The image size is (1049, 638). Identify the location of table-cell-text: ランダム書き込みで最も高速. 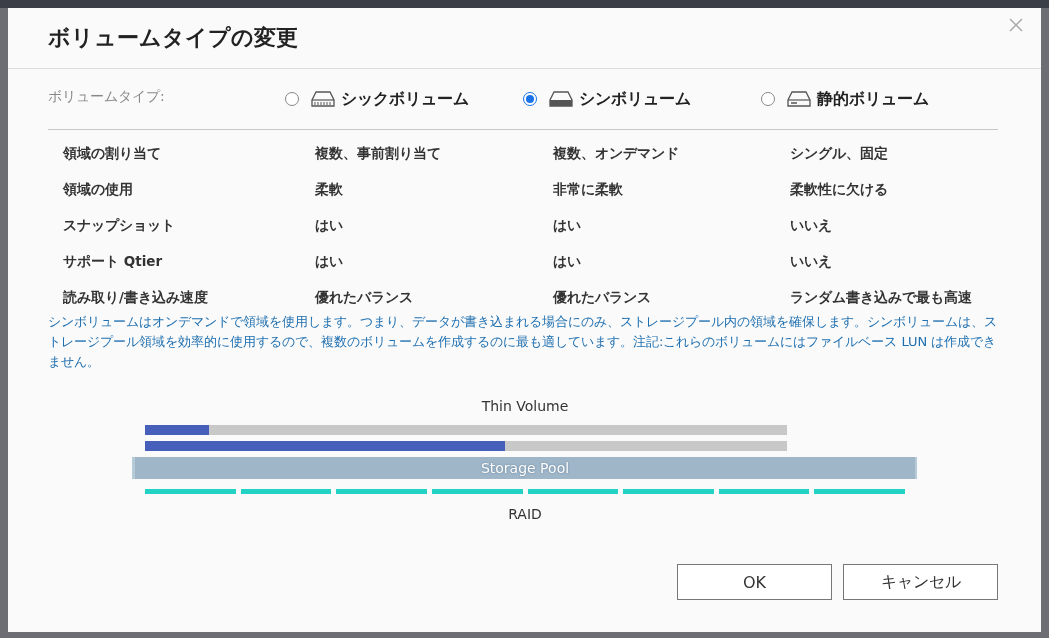
(881, 297).